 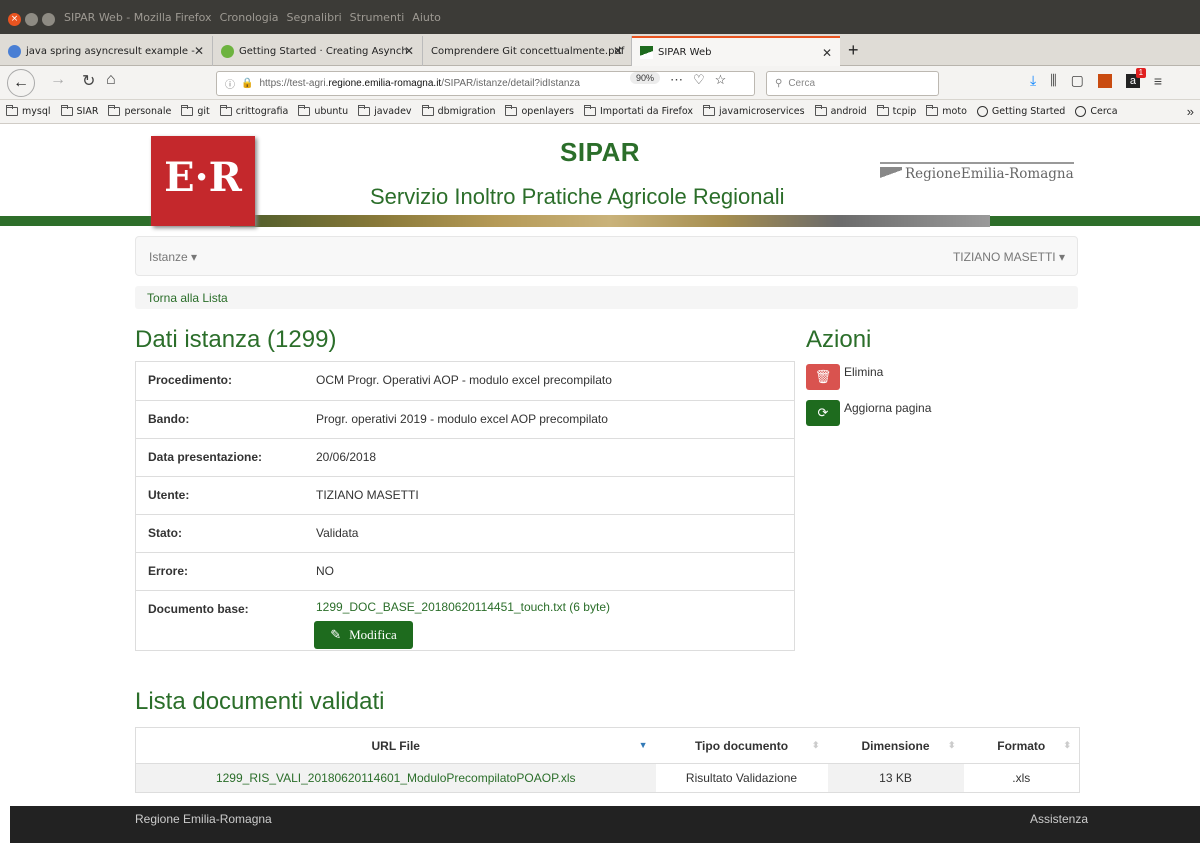 I want to click on trash-icon: 🗑, so click(x=823, y=376).